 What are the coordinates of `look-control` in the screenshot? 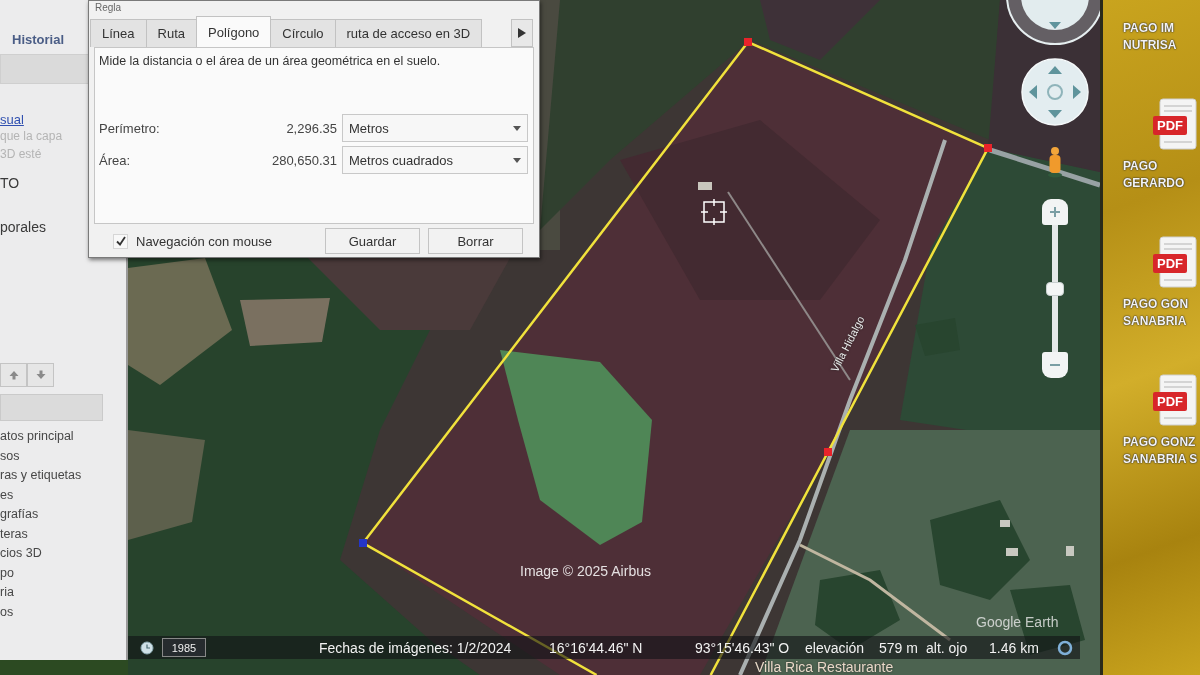 It's located at (1052, 23).